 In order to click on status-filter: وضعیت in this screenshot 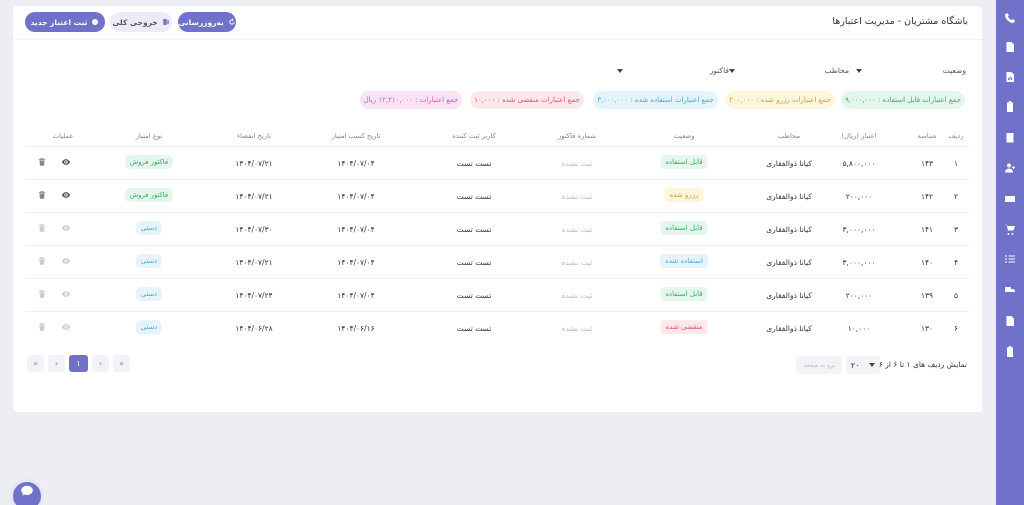, I will do `click(911, 71)`.